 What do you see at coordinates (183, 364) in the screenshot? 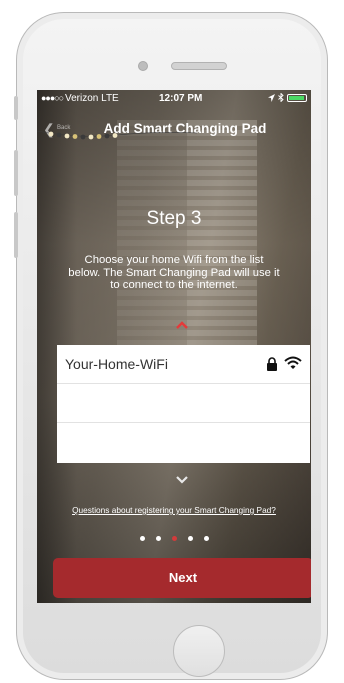
I see `wifi-network-row: Your-Home-WiFi` at bounding box center [183, 364].